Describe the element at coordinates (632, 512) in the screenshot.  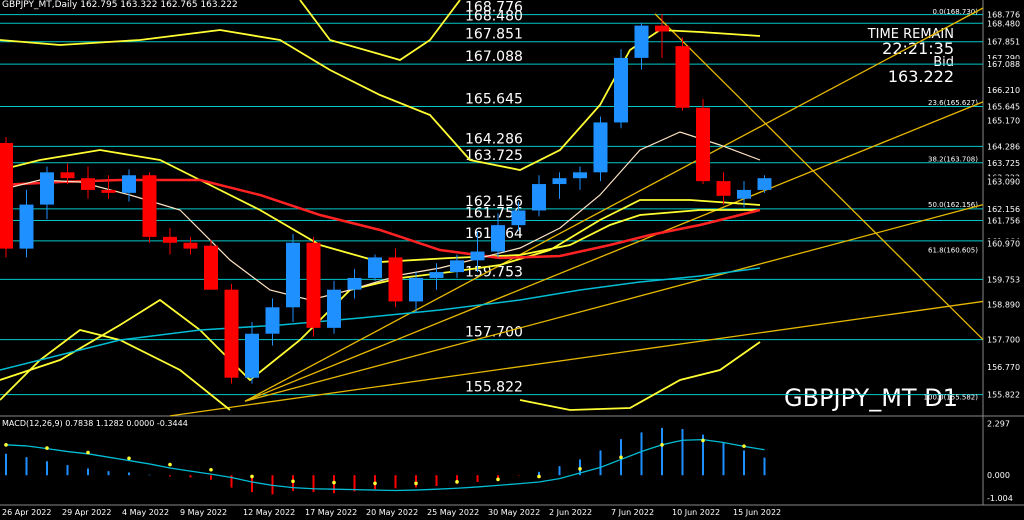
I see `time-tick-label: 7 Jun 2022` at that location.